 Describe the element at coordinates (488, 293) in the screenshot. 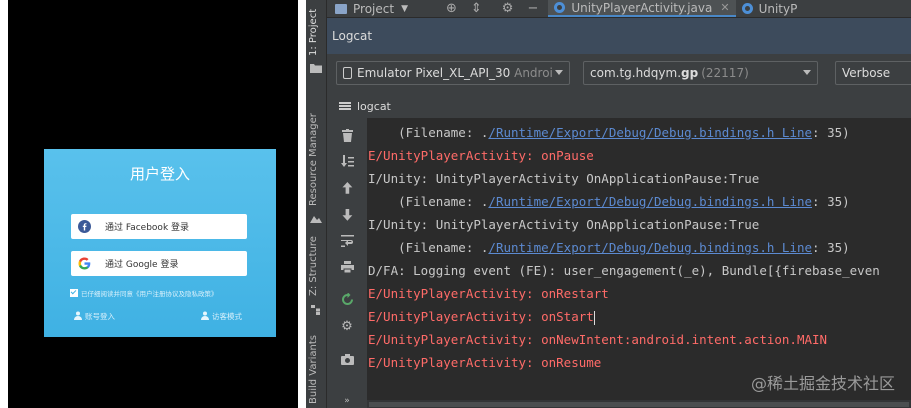

I see `log-line: E/UnityPlayerActivity: onRestart` at that location.